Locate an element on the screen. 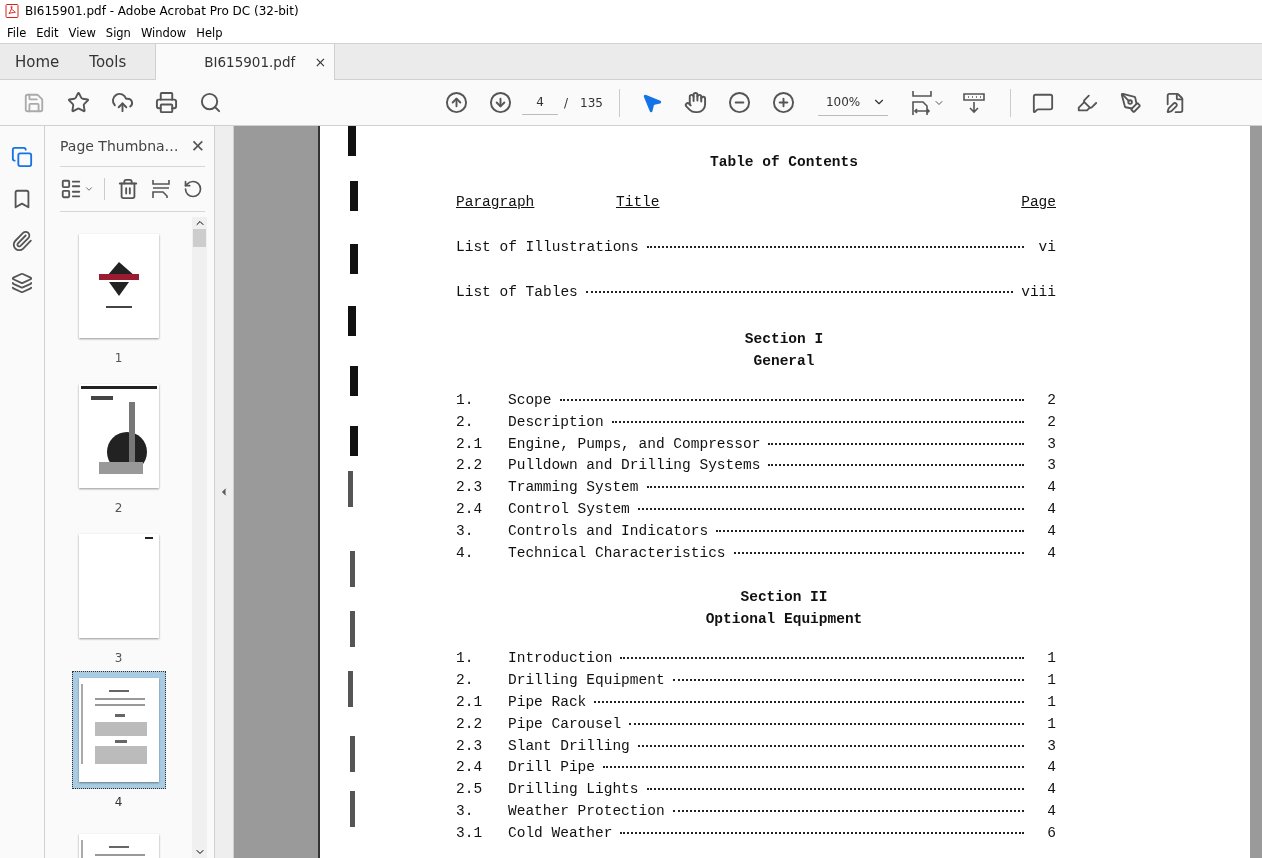 The height and width of the screenshot is (858, 1262). page-label: 3 is located at coordinates (118, 658).